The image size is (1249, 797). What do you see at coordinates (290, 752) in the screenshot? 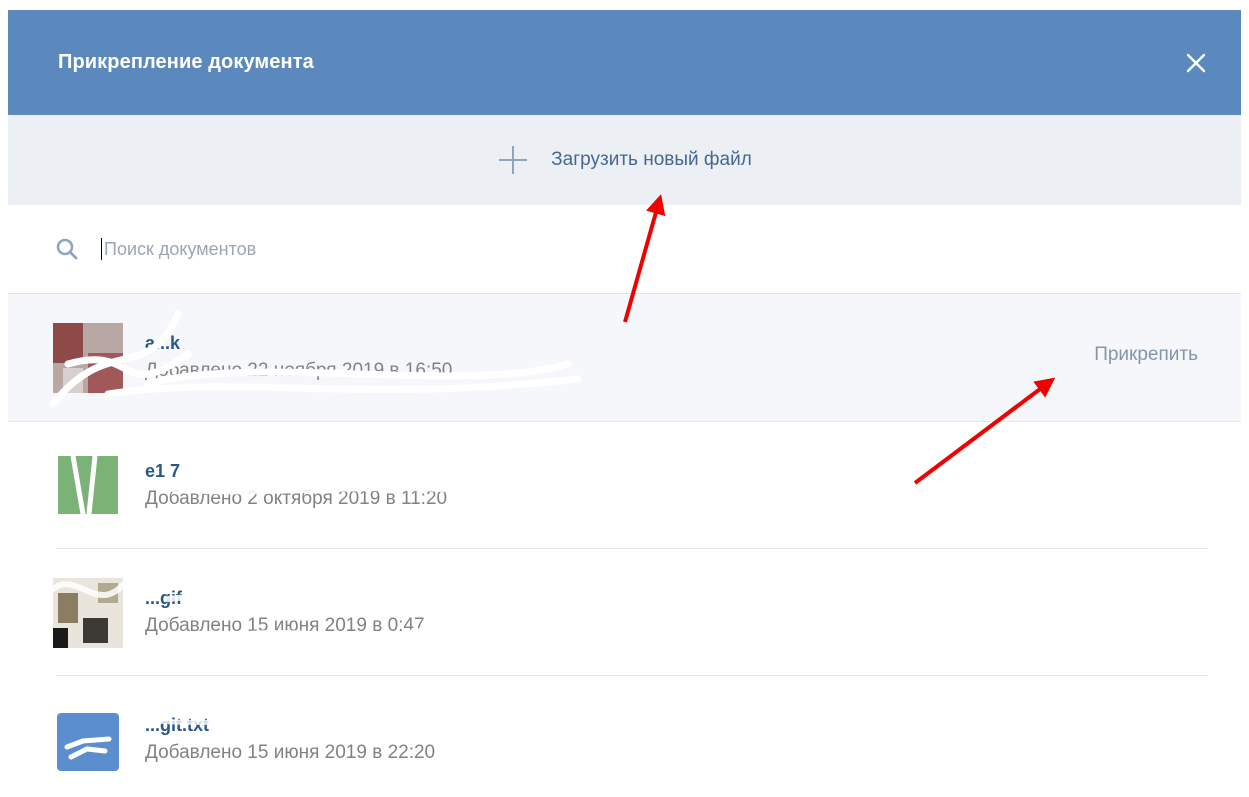
I see `document-date: Добавлено 15 июня 2019 в 22:20` at bounding box center [290, 752].